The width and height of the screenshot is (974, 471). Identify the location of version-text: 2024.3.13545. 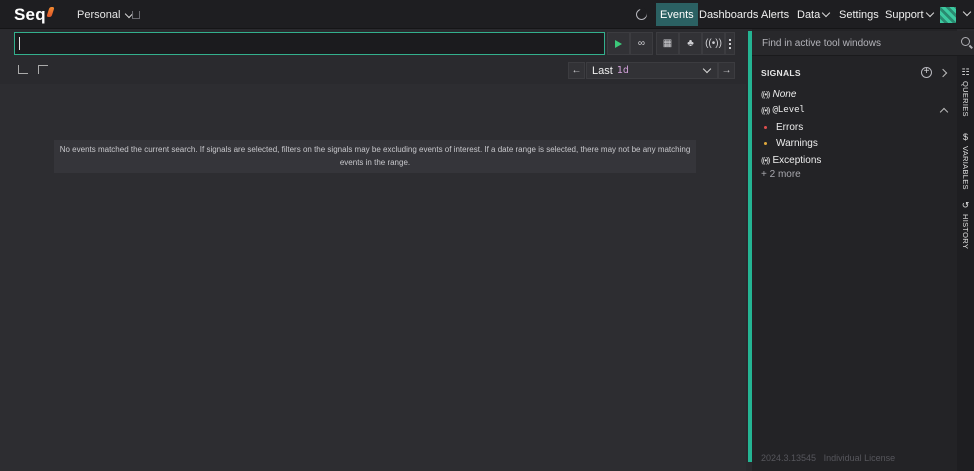
(789, 458).